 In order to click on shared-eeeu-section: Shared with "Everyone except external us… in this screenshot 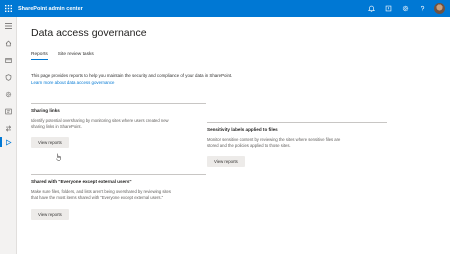, I will do `click(118, 197)`.